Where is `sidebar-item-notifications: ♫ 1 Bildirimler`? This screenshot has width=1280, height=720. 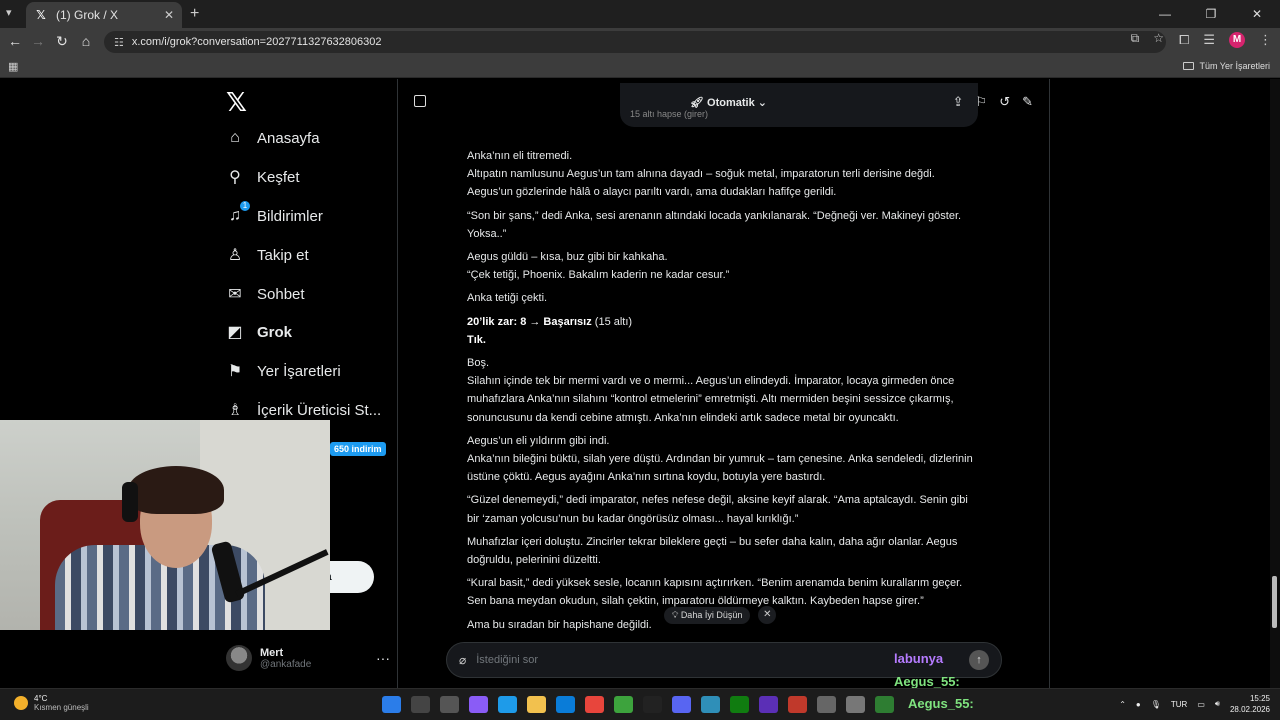 sidebar-item-notifications: ♫ 1 Bildirimler is located at coordinates (274, 216).